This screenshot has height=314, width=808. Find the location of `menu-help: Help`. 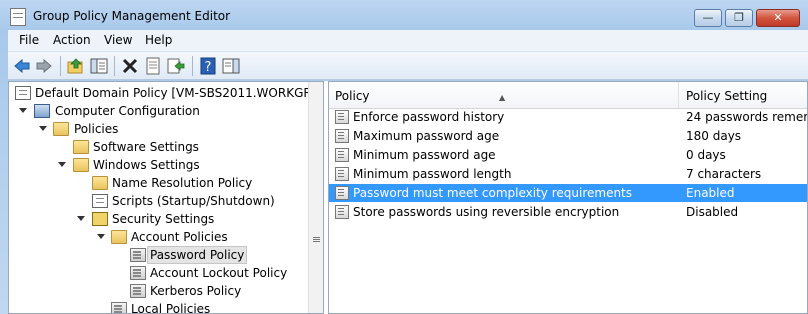

menu-help: Help is located at coordinates (158, 40).